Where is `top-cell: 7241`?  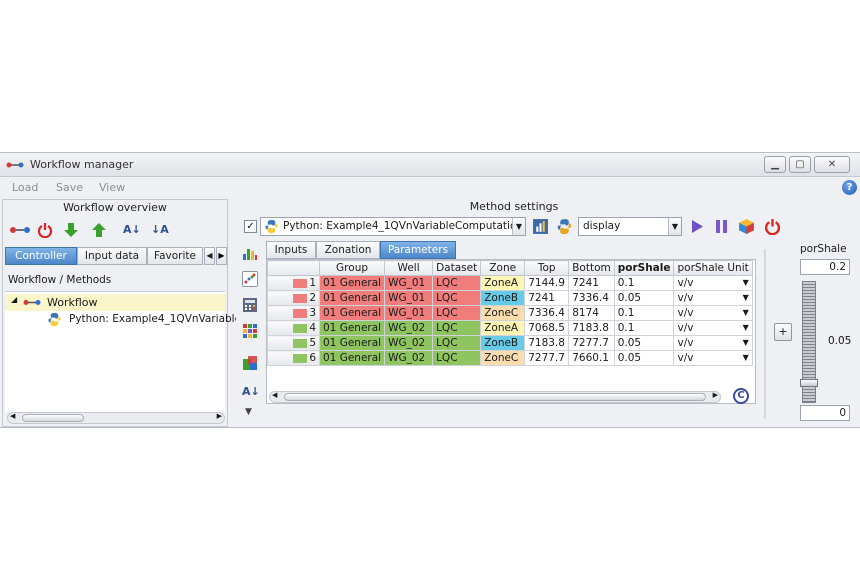 top-cell: 7241 is located at coordinates (547, 298).